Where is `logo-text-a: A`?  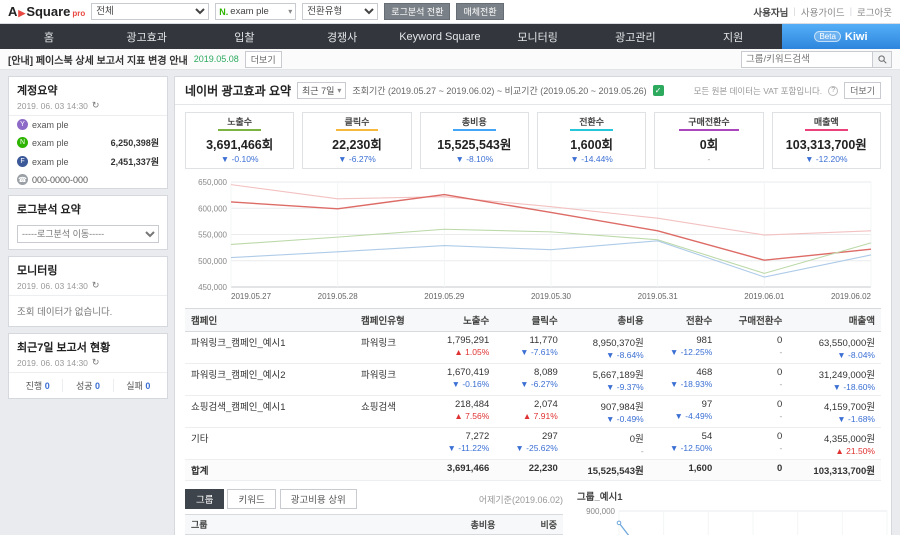
logo-text-a: A is located at coordinates (13, 11).